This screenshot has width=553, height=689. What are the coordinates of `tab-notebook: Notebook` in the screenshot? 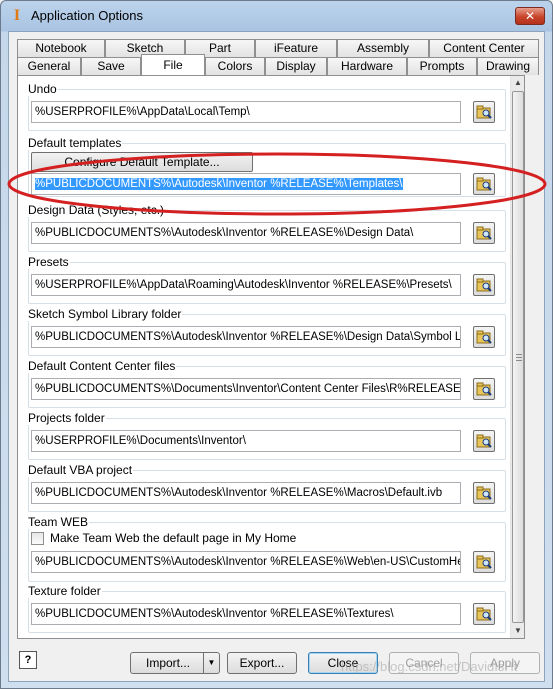 It's located at (61, 48).